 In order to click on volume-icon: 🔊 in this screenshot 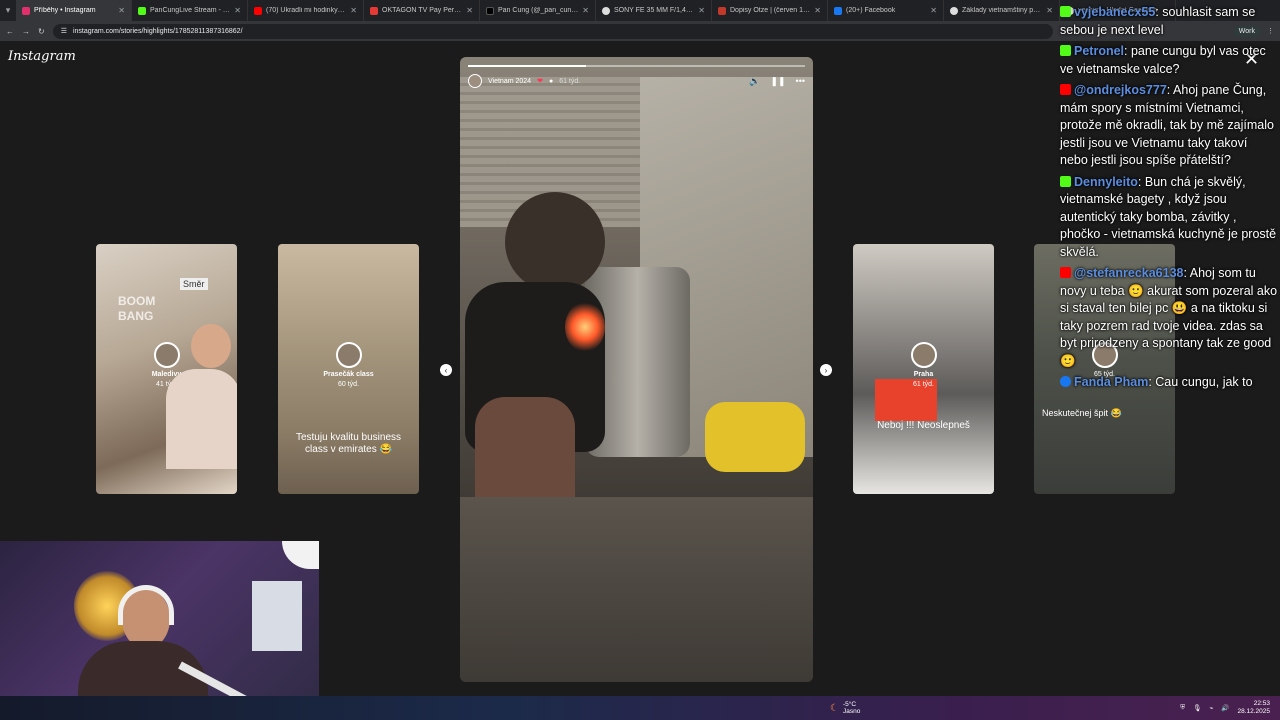, I will do `click(1225, 708)`.